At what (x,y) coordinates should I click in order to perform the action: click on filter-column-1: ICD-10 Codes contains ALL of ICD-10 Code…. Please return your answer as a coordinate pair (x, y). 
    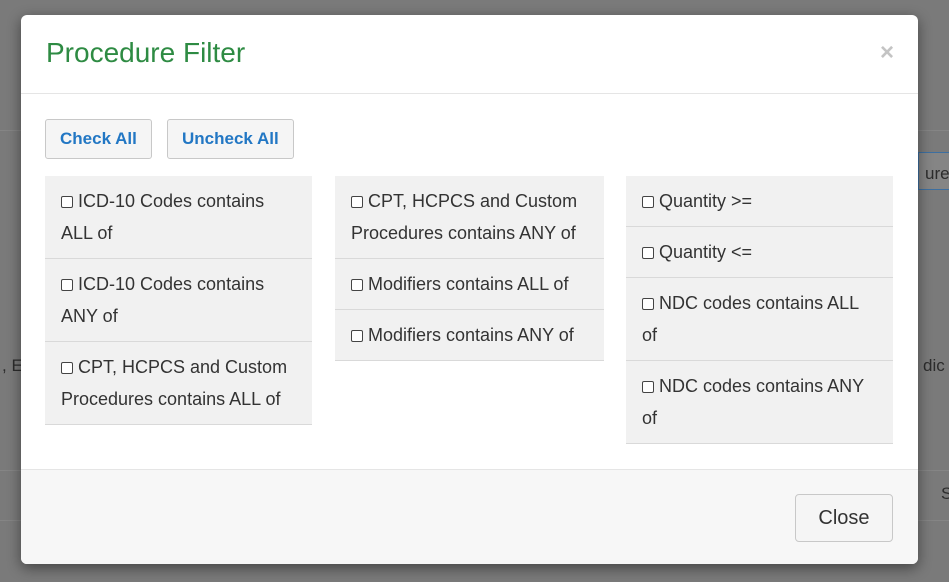
    Looking at the image, I should click on (178, 300).